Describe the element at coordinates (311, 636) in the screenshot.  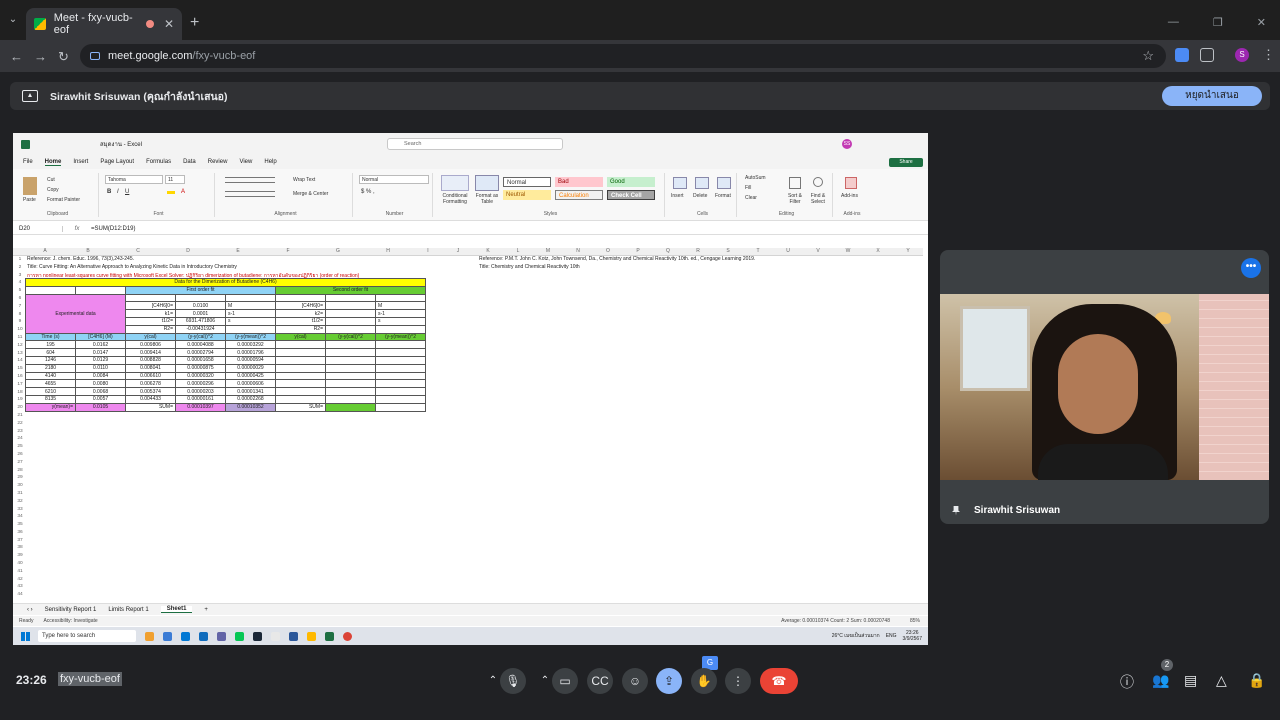
I see `file-explorer-icon` at that location.